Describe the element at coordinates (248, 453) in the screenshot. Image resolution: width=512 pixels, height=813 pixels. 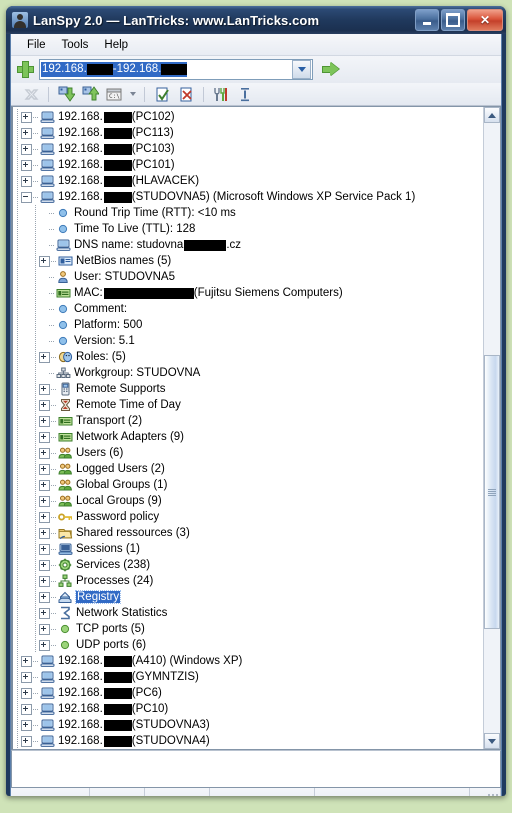
I see `tree-row-detail: Users (6)` at that location.